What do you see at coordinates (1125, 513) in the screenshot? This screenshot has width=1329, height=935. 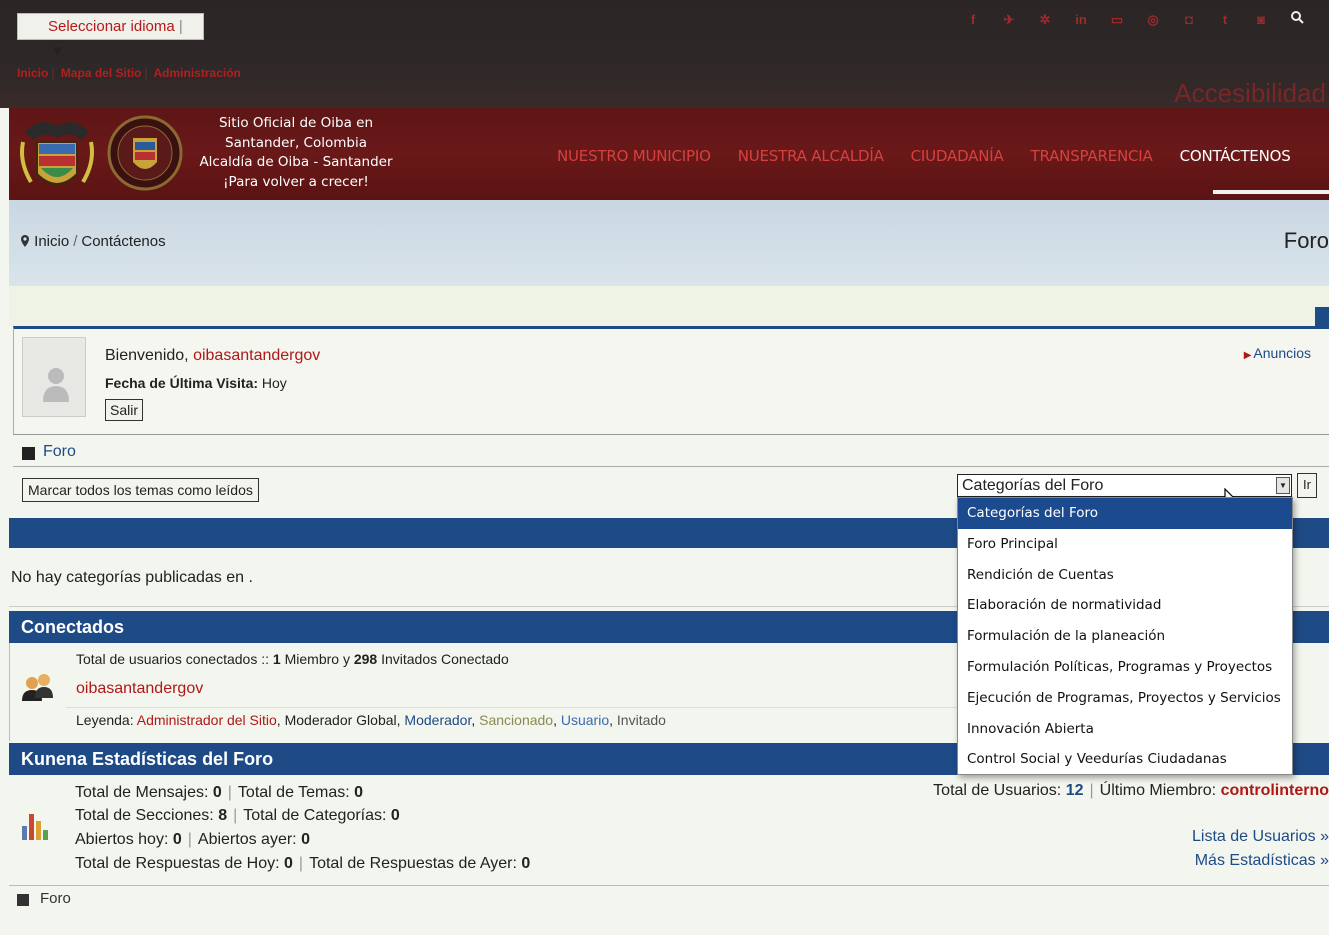 I see `dropdown-option-categorias: Categorías del Foro` at bounding box center [1125, 513].